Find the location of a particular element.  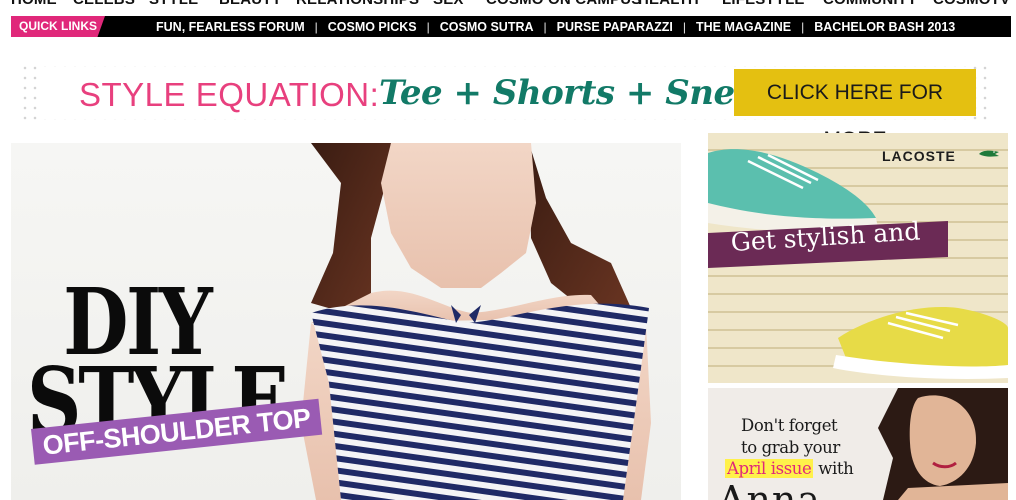

sneaker-icon is located at coordinates (858, 264).